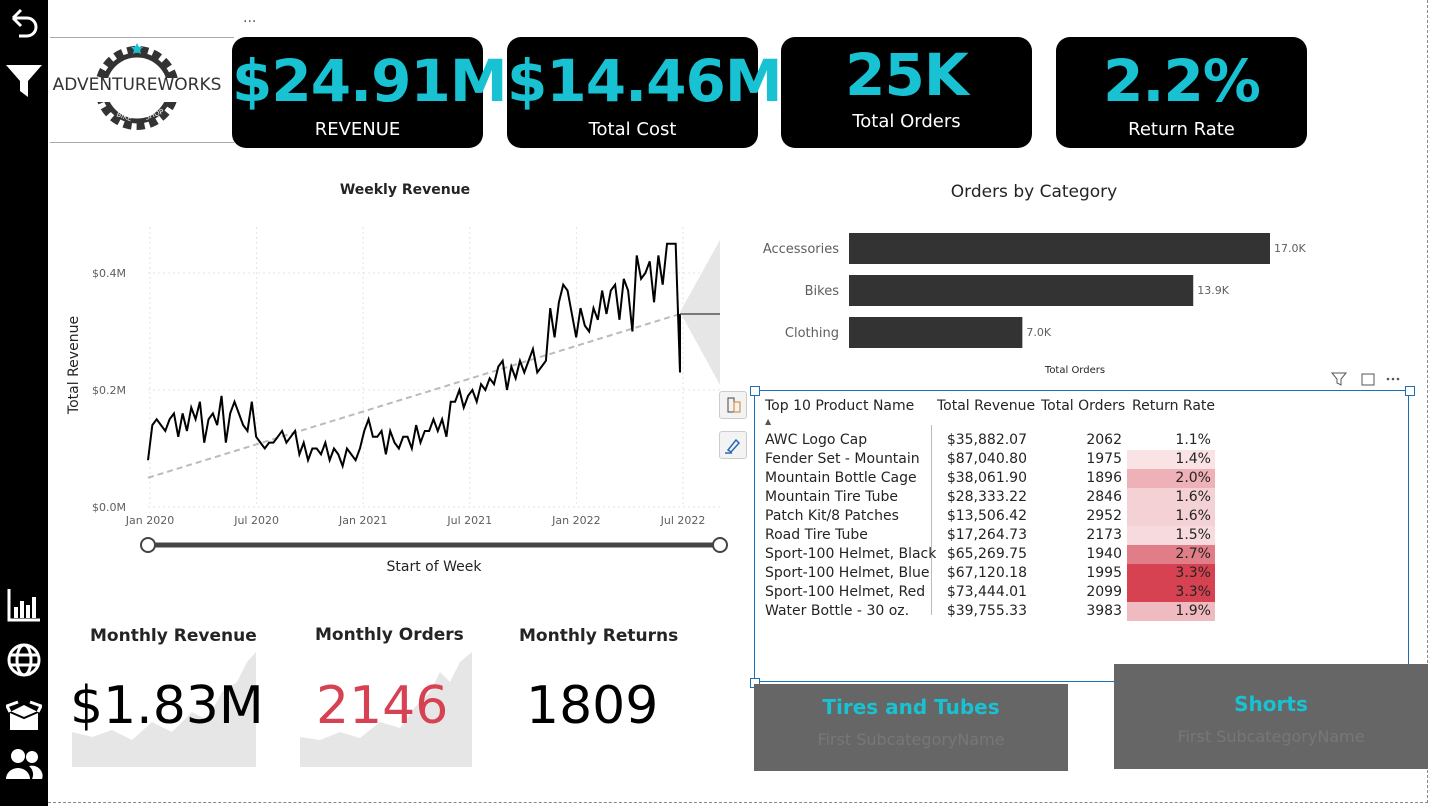 This screenshot has height=810, width=1444. What do you see at coordinates (816, 440) in the screenshot?
I see `product-name-cell: AWC Logo Cap` at bounding box center [816, 440].